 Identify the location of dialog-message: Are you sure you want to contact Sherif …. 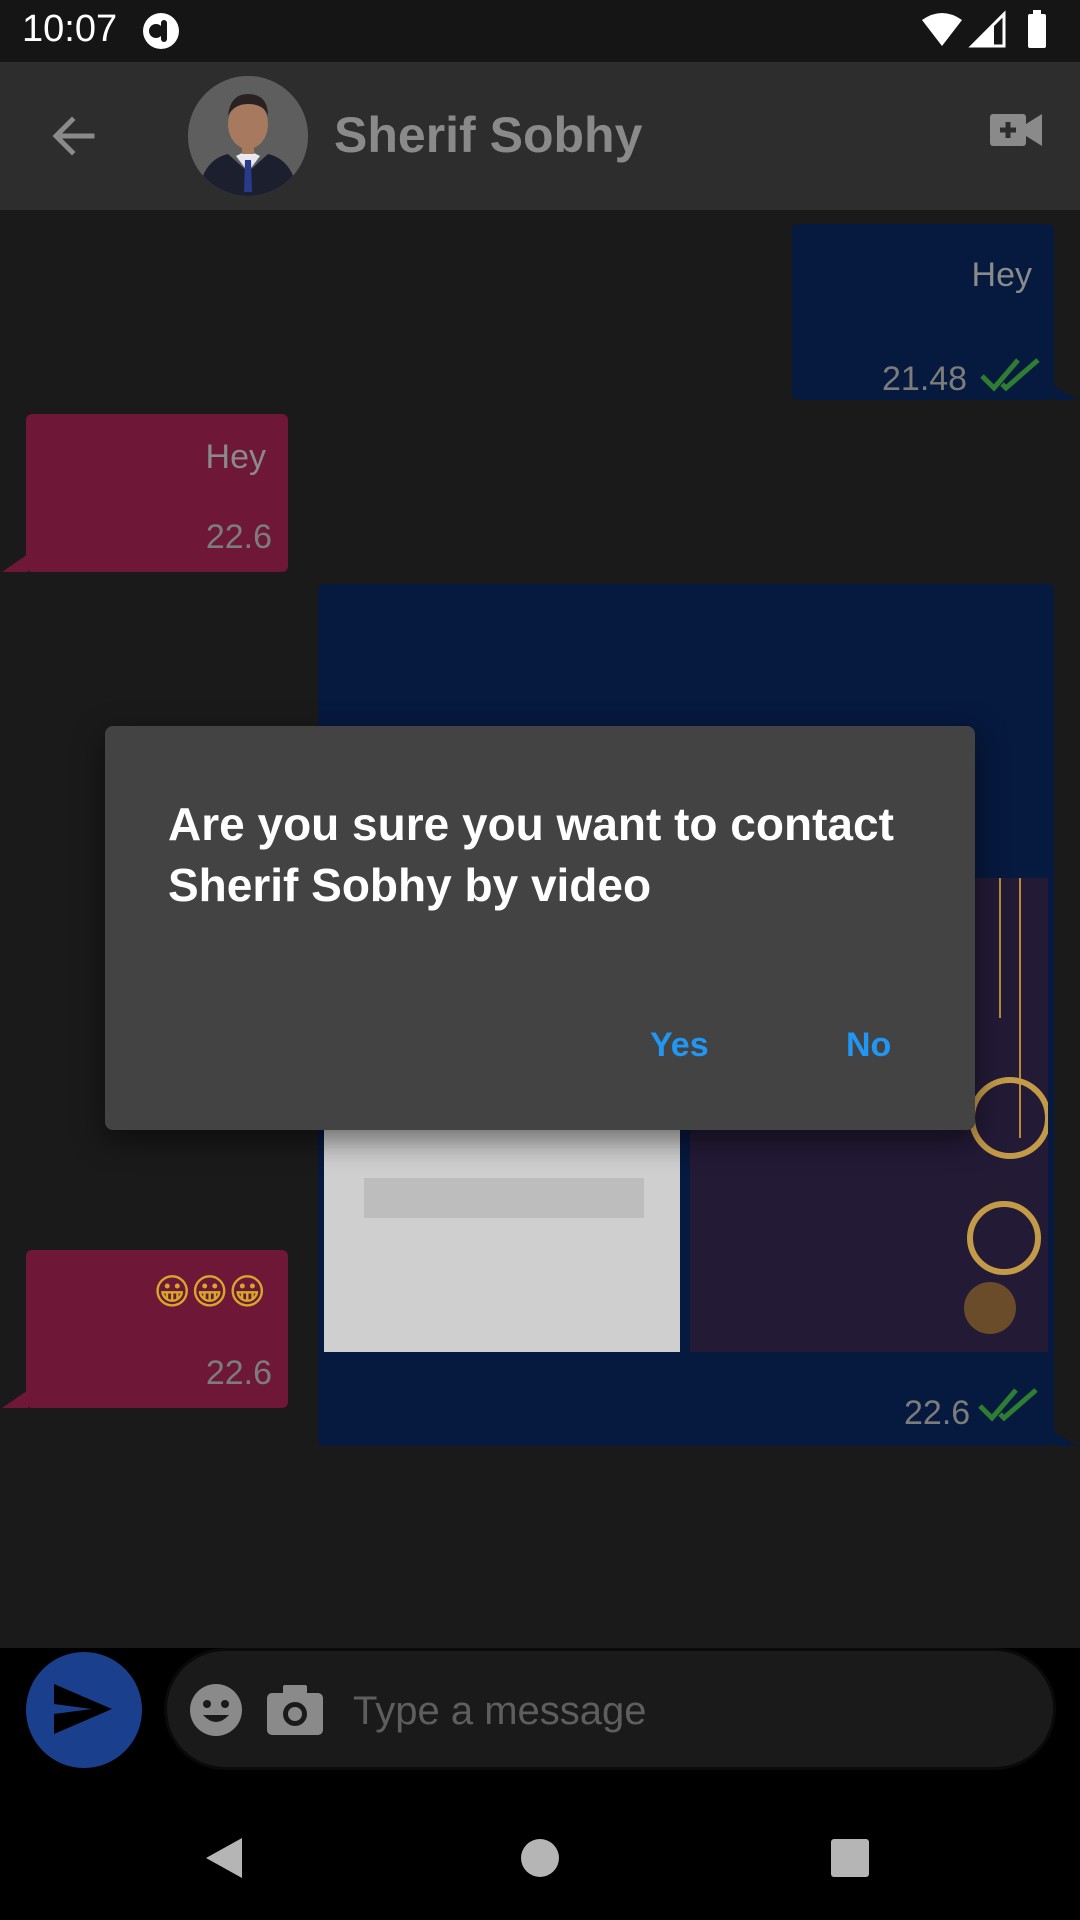
(531, 854).